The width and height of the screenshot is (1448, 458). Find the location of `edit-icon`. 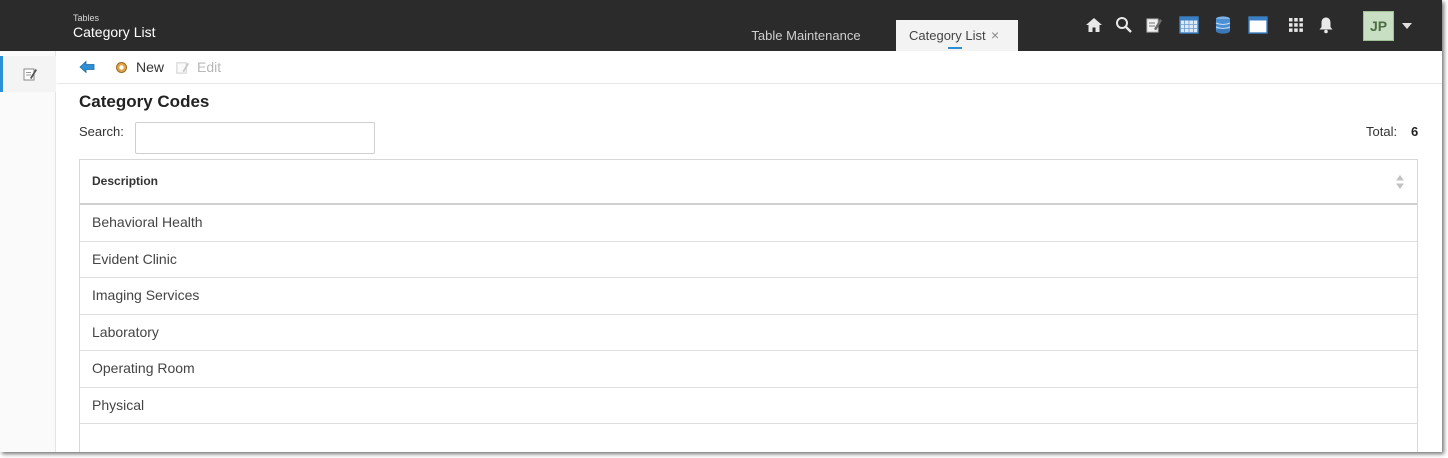

edit-icon is located at coordinates (183, 68).